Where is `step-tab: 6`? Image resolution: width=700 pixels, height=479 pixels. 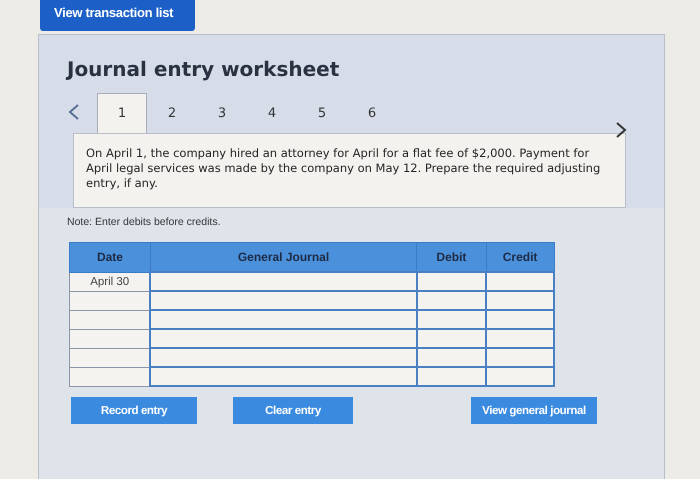 step-tab: 6 is located at coordinates (372, 113).